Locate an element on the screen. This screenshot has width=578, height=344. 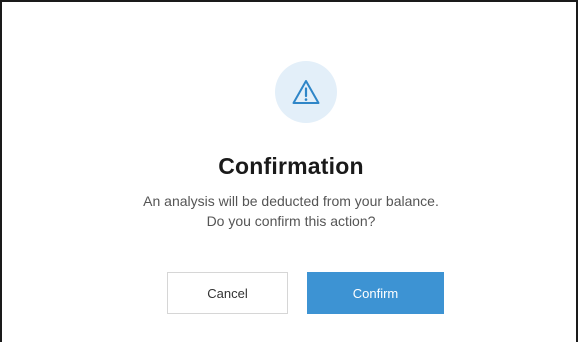
confirm-button: Confirm is located at coordinates (375, 293).